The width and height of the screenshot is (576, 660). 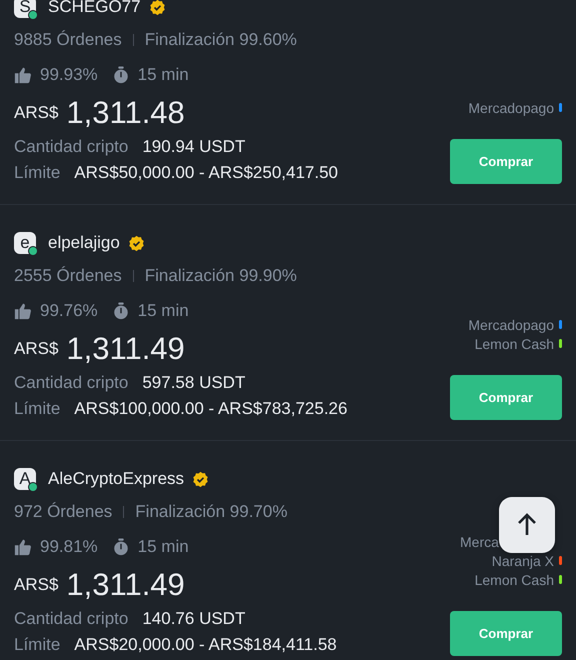 What do you see at coordinates (194, 147) in the screenshot?
I see `amount-value: 190.94 USDT` at bounding box center [194, 147].